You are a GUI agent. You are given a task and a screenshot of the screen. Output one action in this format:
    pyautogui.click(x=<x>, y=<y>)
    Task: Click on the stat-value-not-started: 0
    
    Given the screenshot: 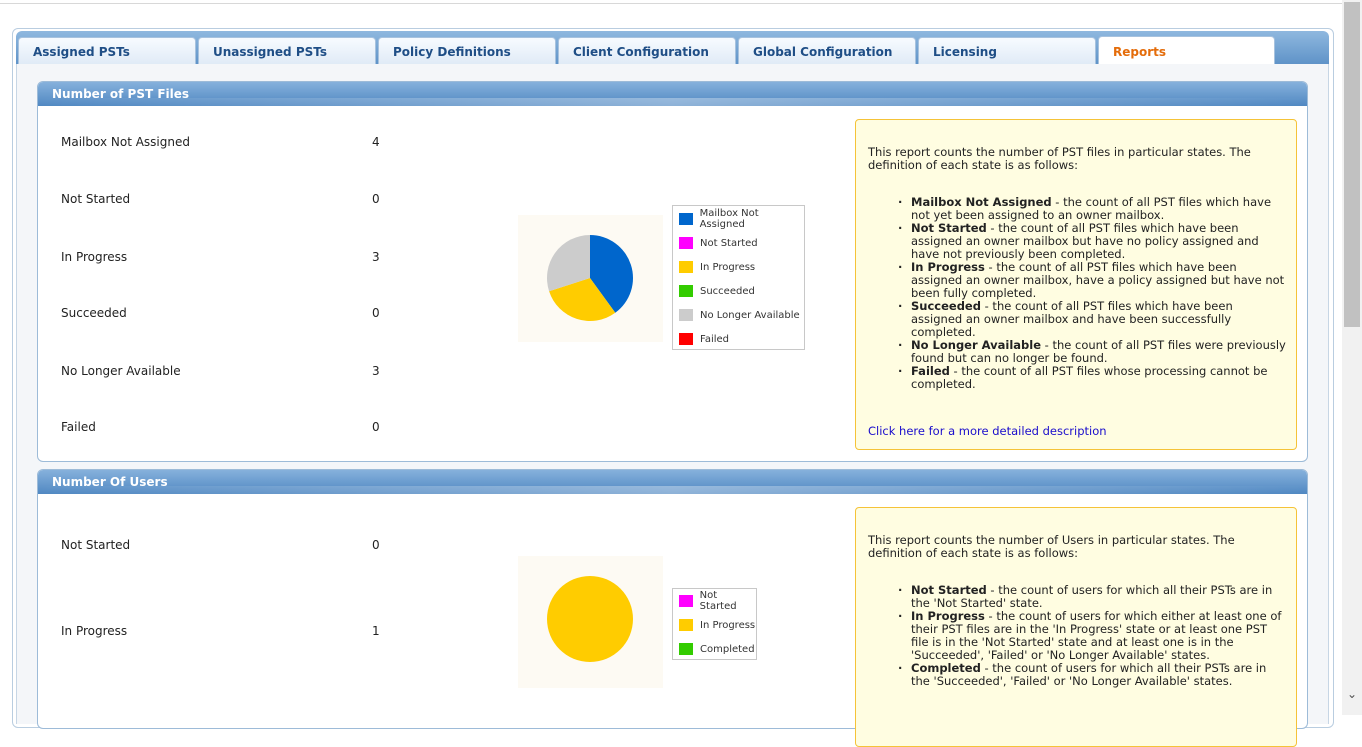 What is the action you would take?
    pyautogui.click(x=376, y=199)
    